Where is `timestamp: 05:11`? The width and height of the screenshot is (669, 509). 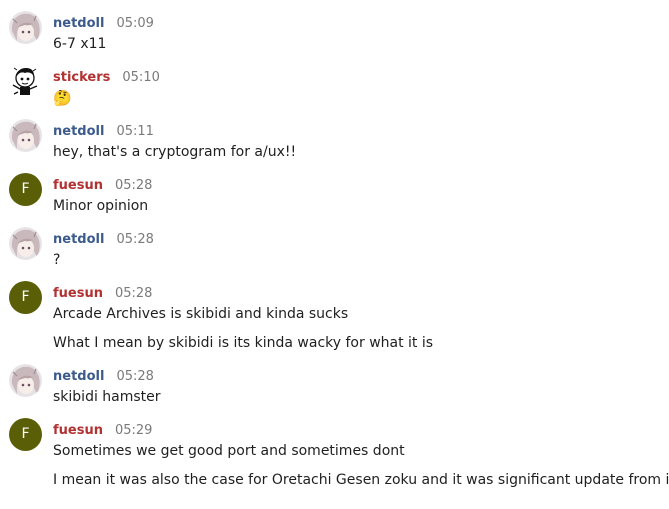
timestamp: 05:11 is located at coordinates (135, 131).